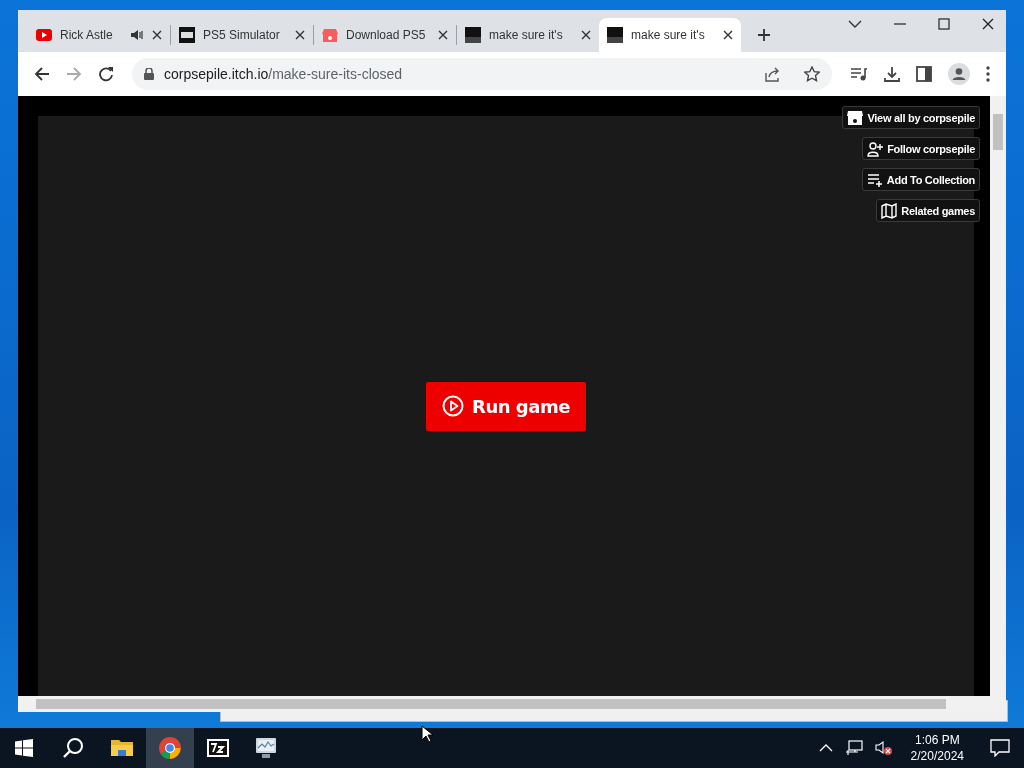  Describe the element at coordinates (506, 406) in the screenshot. I see `run-game-button: Run game` at that location.